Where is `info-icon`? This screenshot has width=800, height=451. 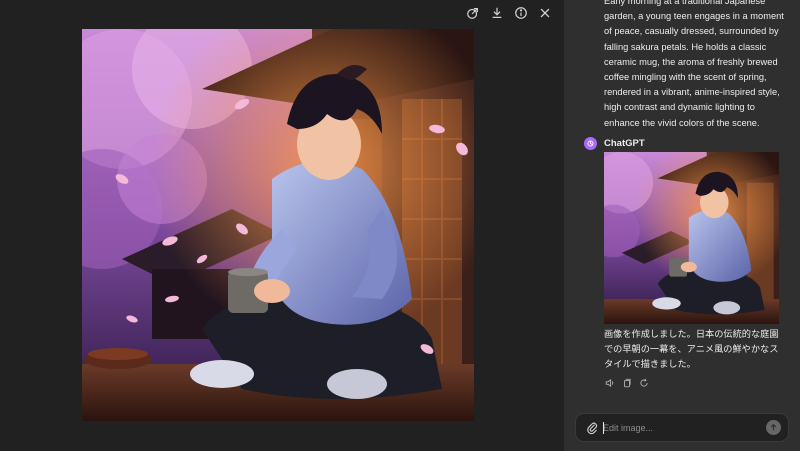 info-icon is located at coordinates (521, 13).